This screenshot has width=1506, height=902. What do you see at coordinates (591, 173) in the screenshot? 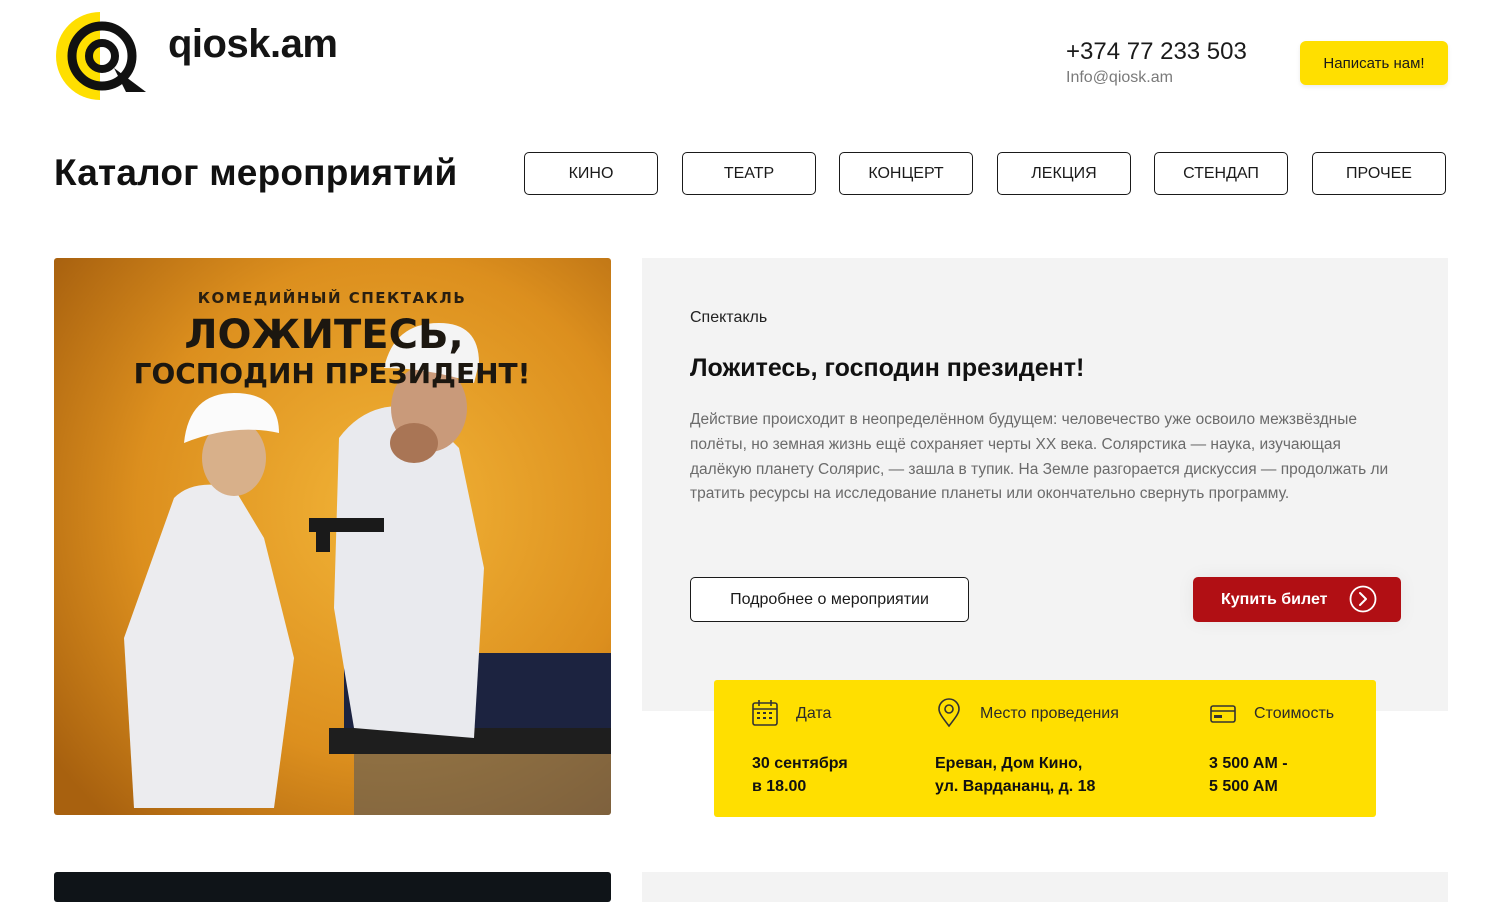
I see `category-cinema-button: КИНО` at bounding box center [591, 173].